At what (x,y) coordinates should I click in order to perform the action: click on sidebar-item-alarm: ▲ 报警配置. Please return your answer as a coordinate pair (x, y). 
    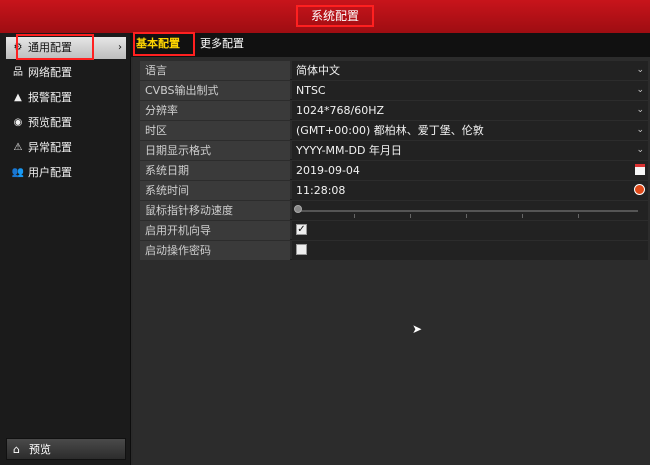
    Looking at the image, I should click on (66, 98).